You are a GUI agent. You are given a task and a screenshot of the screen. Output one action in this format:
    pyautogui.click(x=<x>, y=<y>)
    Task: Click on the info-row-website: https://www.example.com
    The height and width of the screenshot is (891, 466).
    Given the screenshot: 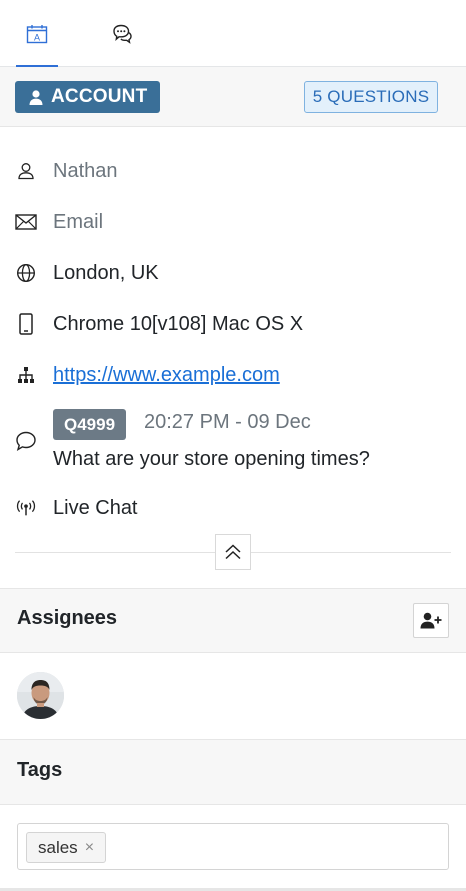 What is the action you would take?
    pyautogui.click(x=233, y=375)
    